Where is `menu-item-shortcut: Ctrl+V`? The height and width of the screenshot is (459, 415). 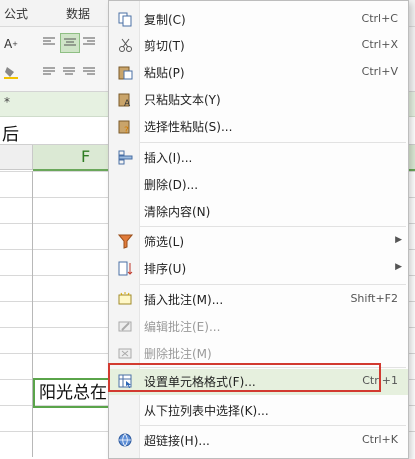
menu-item-shortcut: Ctrl+V is located at coordinates (379, 71).